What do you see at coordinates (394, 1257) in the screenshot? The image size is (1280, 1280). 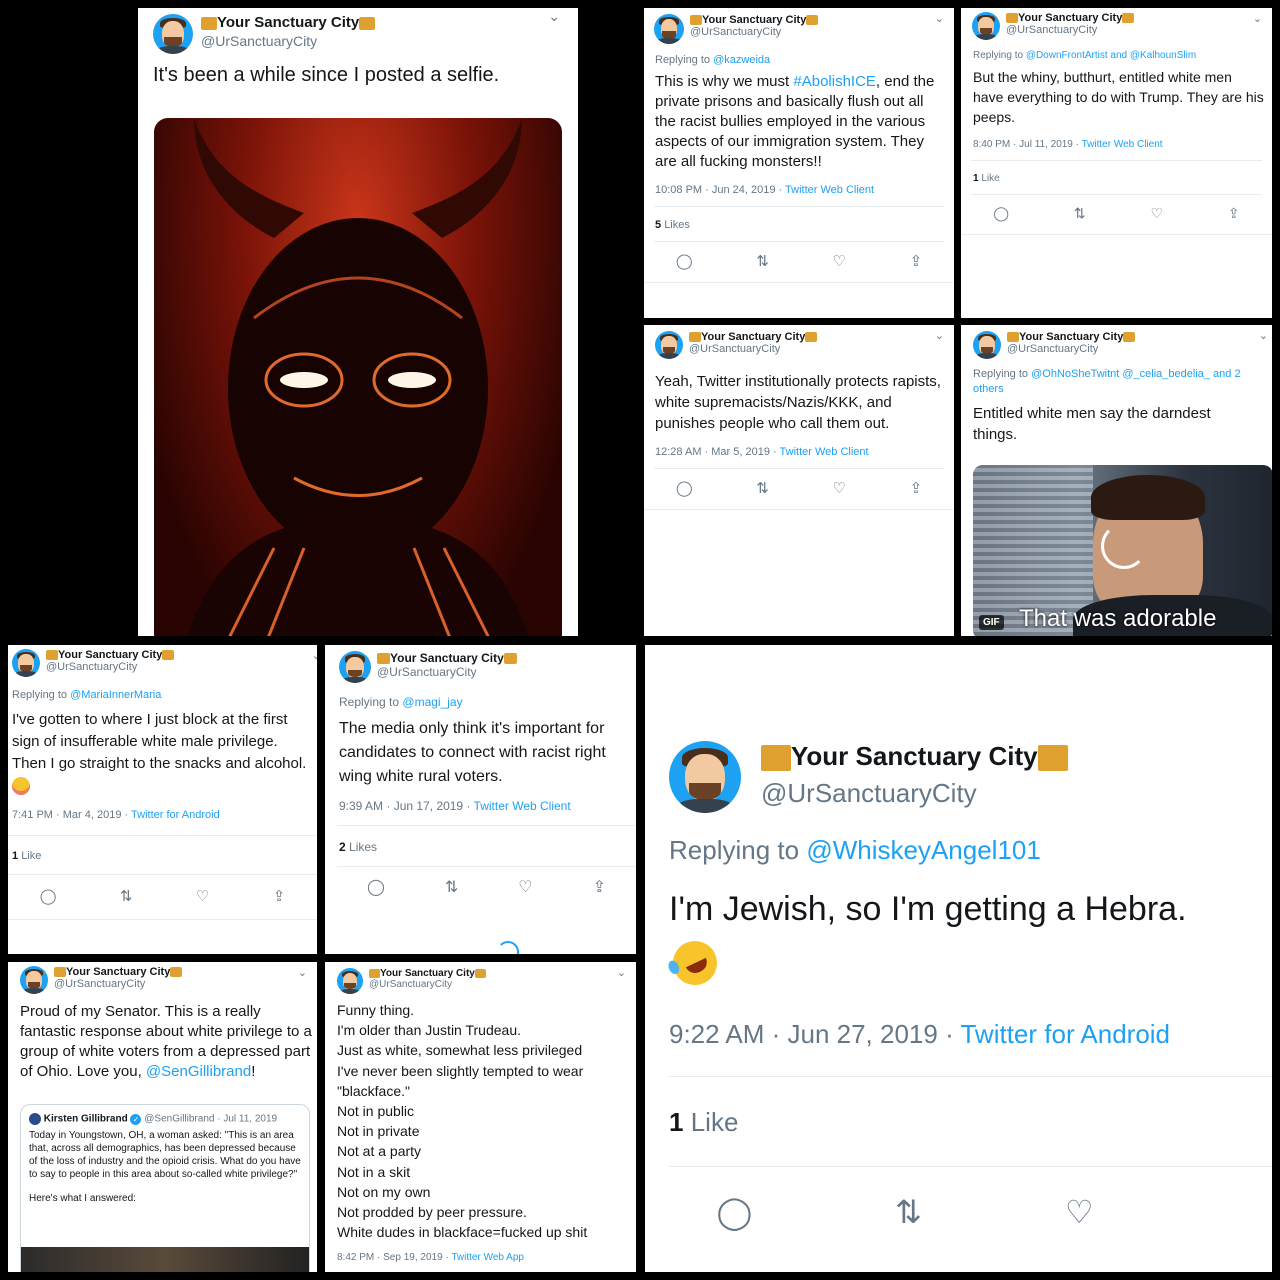 I see `timestamp: 8:42 PM · Sep 19, 2019 ·` at bounding box center [394, 1257].